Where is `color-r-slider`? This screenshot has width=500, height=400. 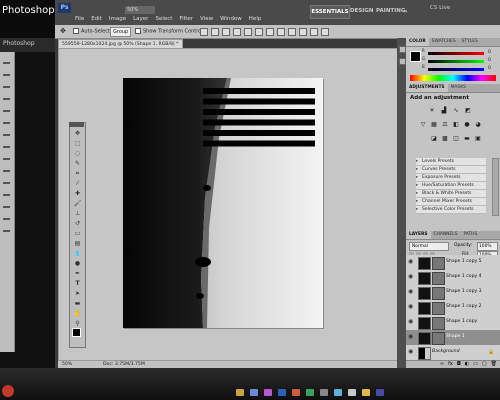
color-r-slider is located at coordinates (456, 53).